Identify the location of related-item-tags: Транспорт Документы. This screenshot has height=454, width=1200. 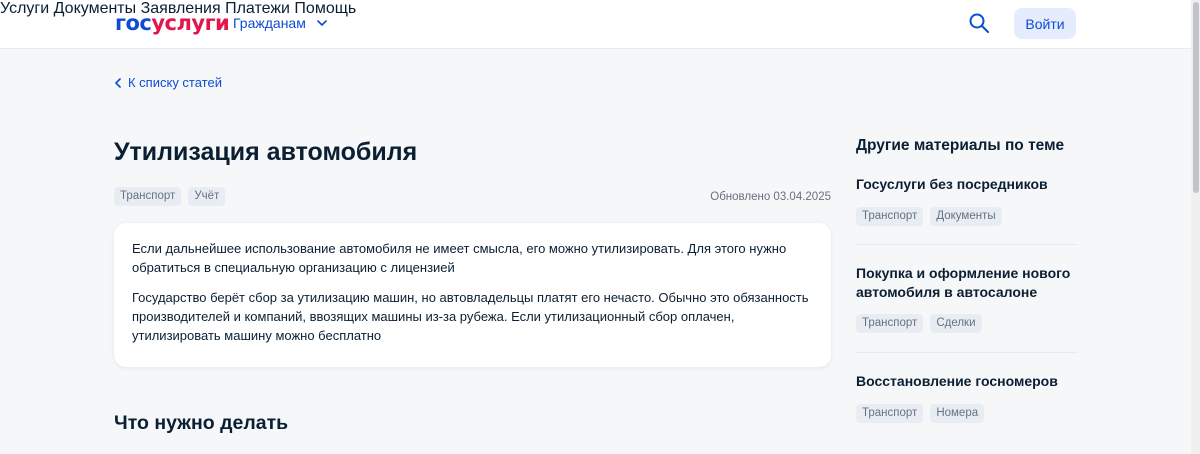
(967, 216).